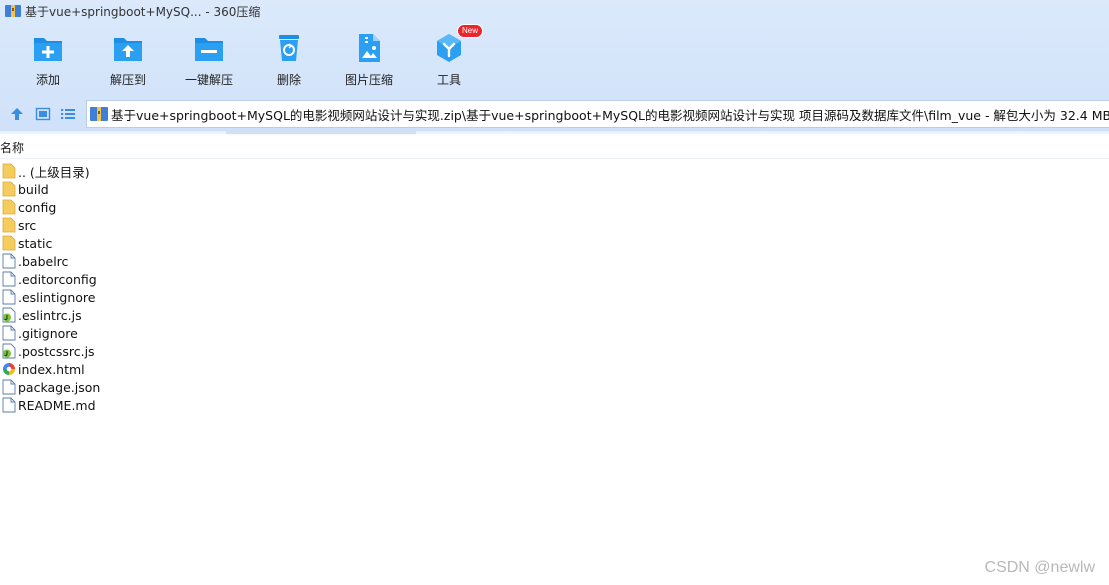  I want to click on list-item: .eslintignore, so click(200, 297).